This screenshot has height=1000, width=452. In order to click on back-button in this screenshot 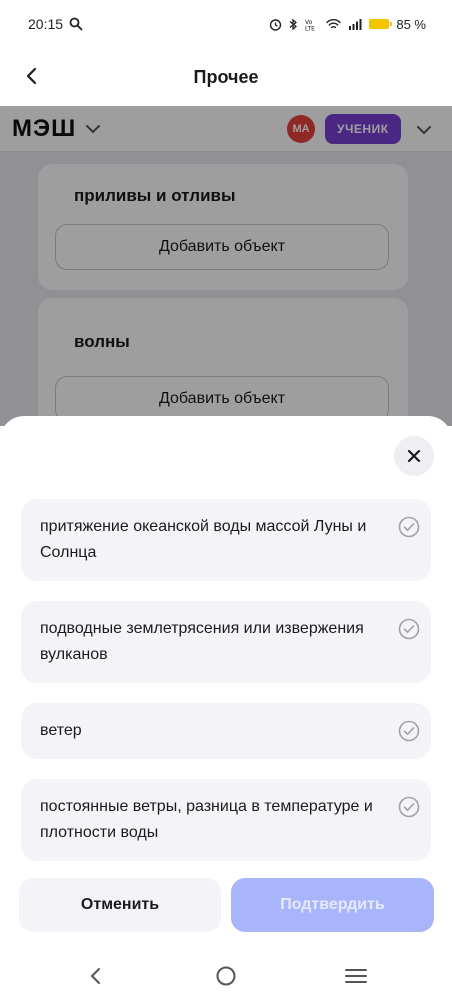, I will do `click(32, 76)`.